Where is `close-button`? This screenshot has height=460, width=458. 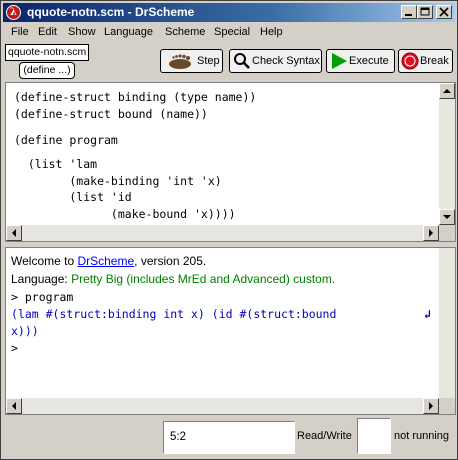
close-button is located at coordinates (444, 12).